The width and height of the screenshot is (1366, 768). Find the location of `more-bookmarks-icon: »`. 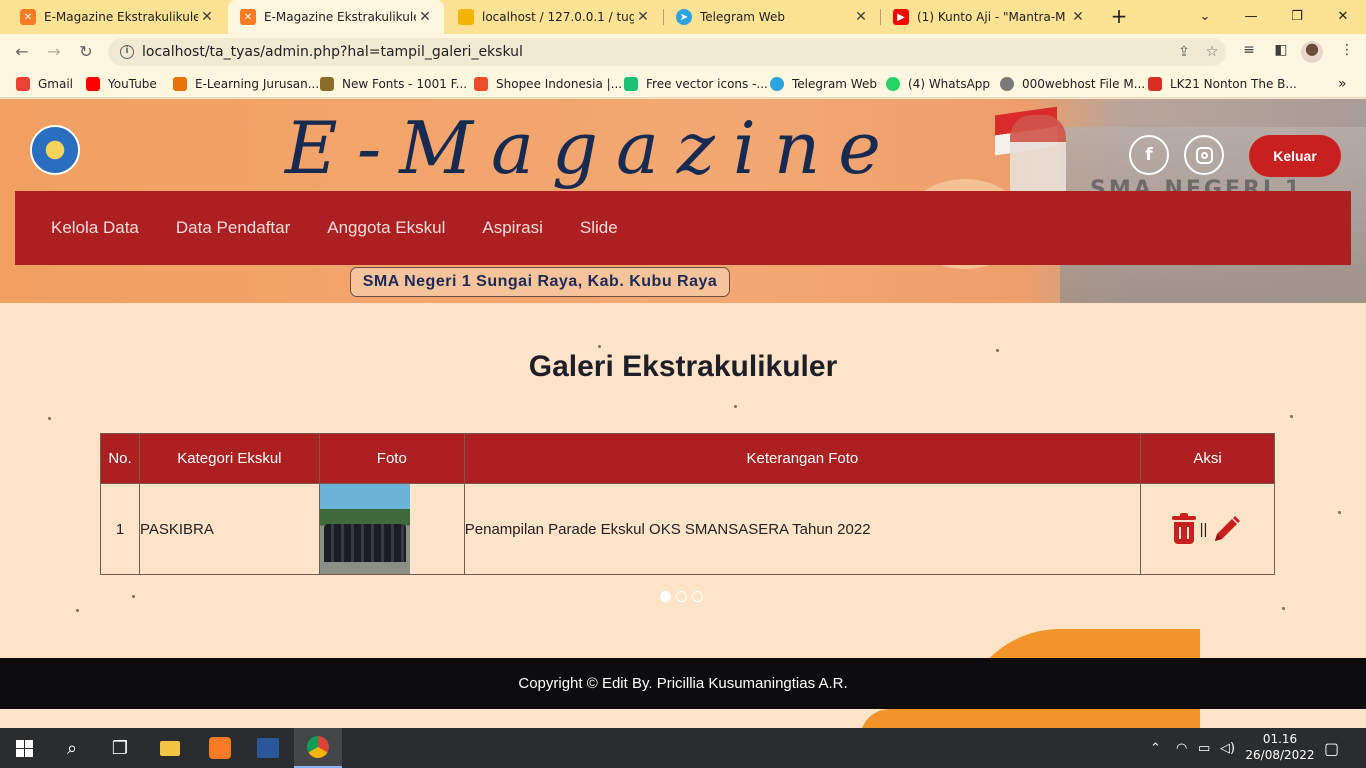

more-bookmarks-icon: » is located at coordinates (1342, 84).